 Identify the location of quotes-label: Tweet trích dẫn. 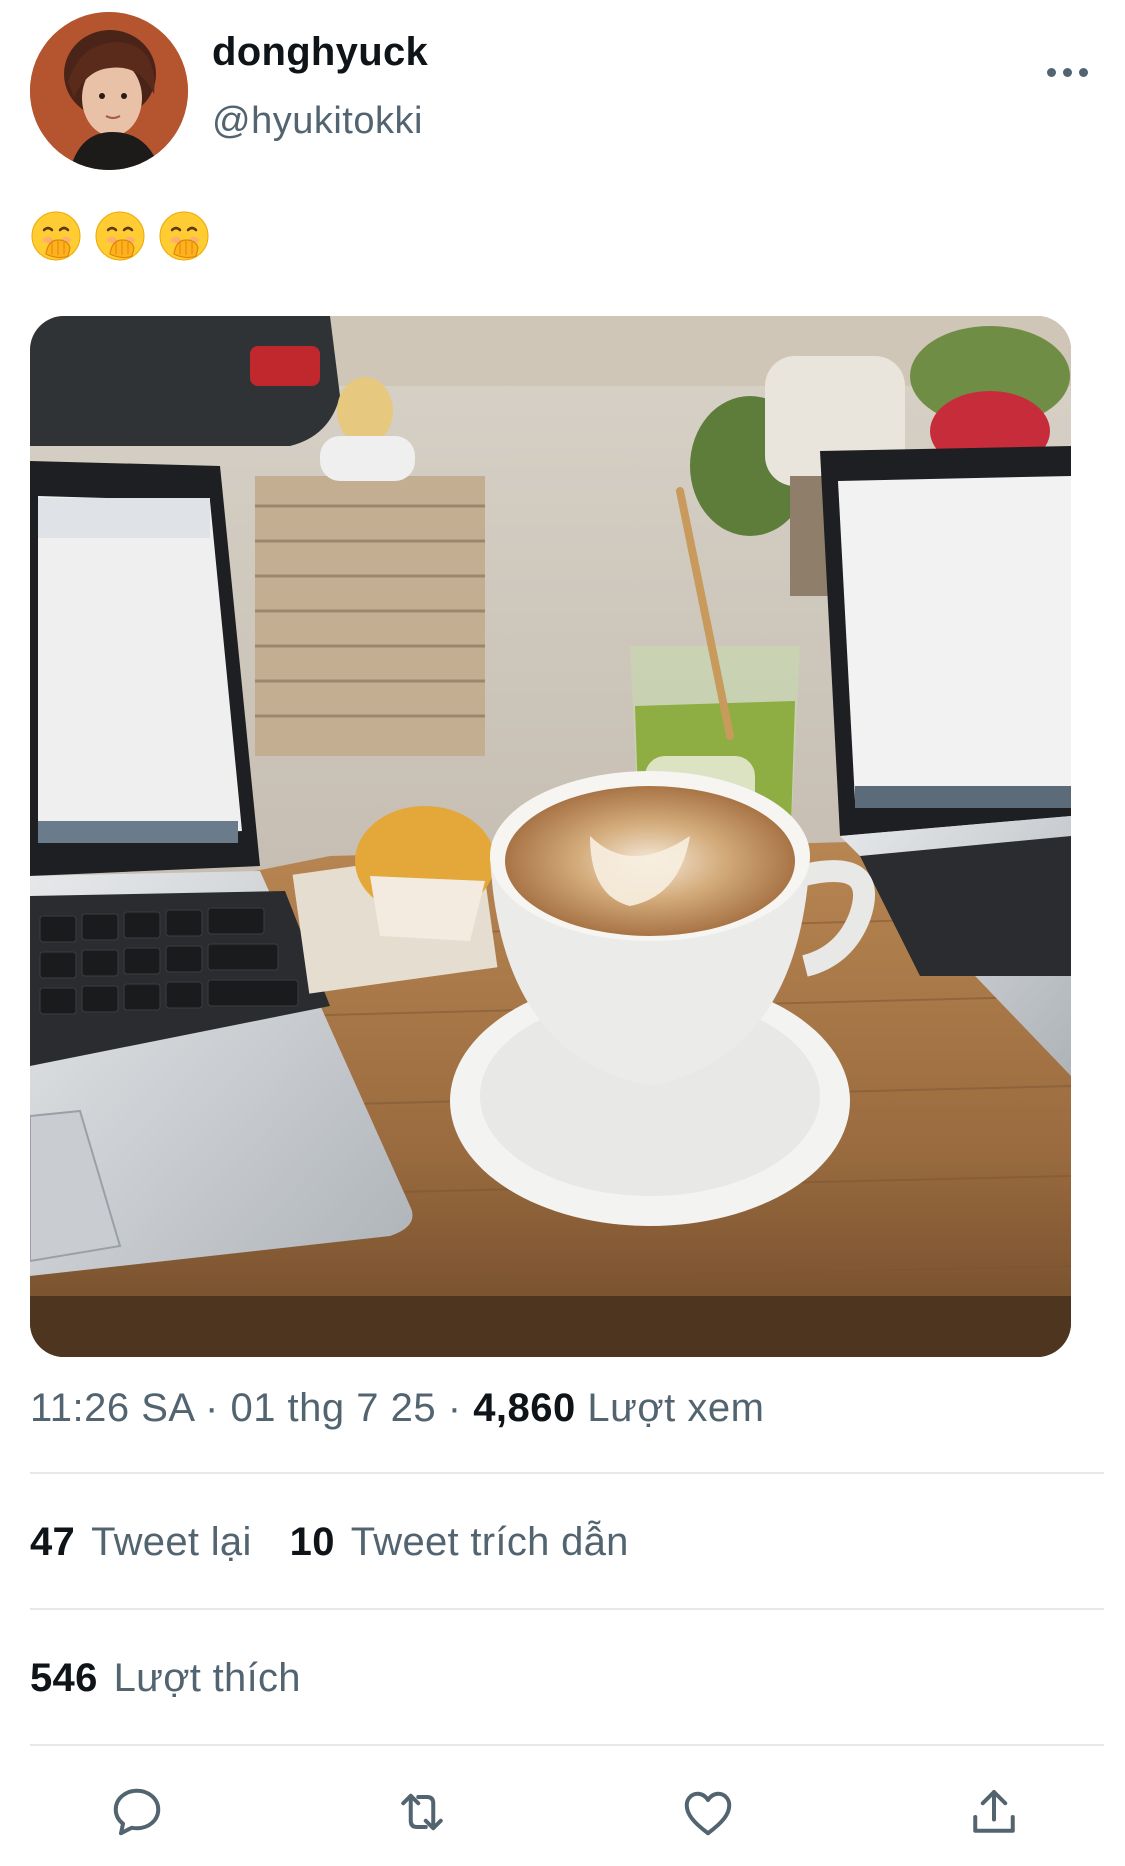
(489, 1542).